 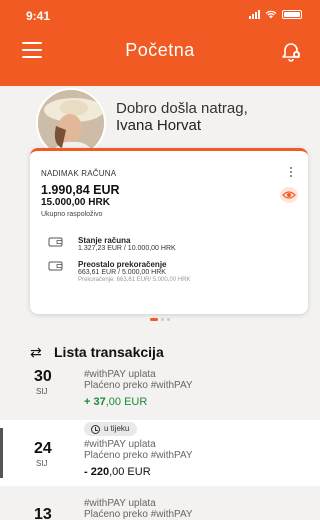 I want to click on transactions-title: Lista transakcija, so click(x=109, y=352).